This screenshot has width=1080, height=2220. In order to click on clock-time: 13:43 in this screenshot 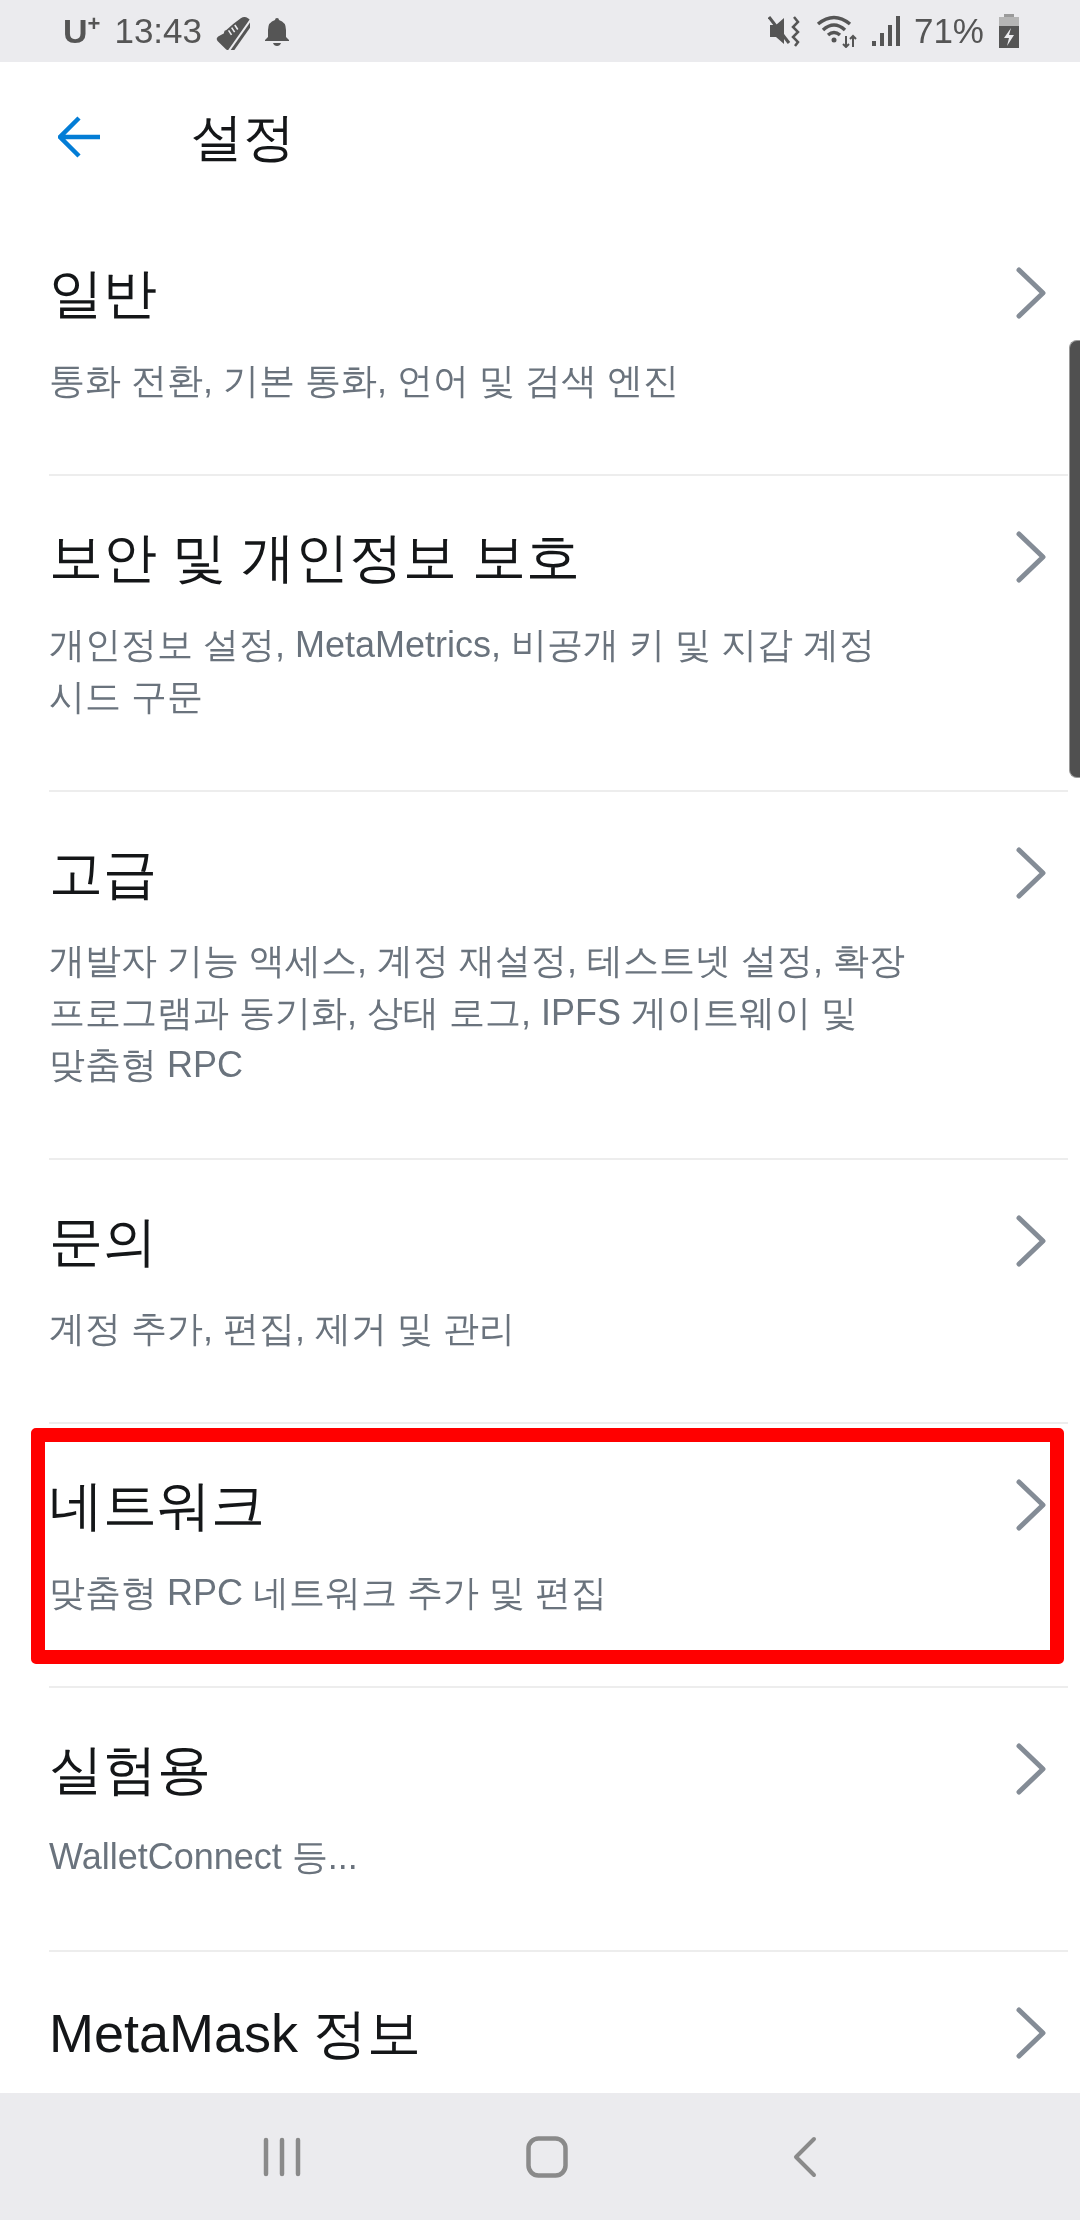, I will do `click(158, 31)`.